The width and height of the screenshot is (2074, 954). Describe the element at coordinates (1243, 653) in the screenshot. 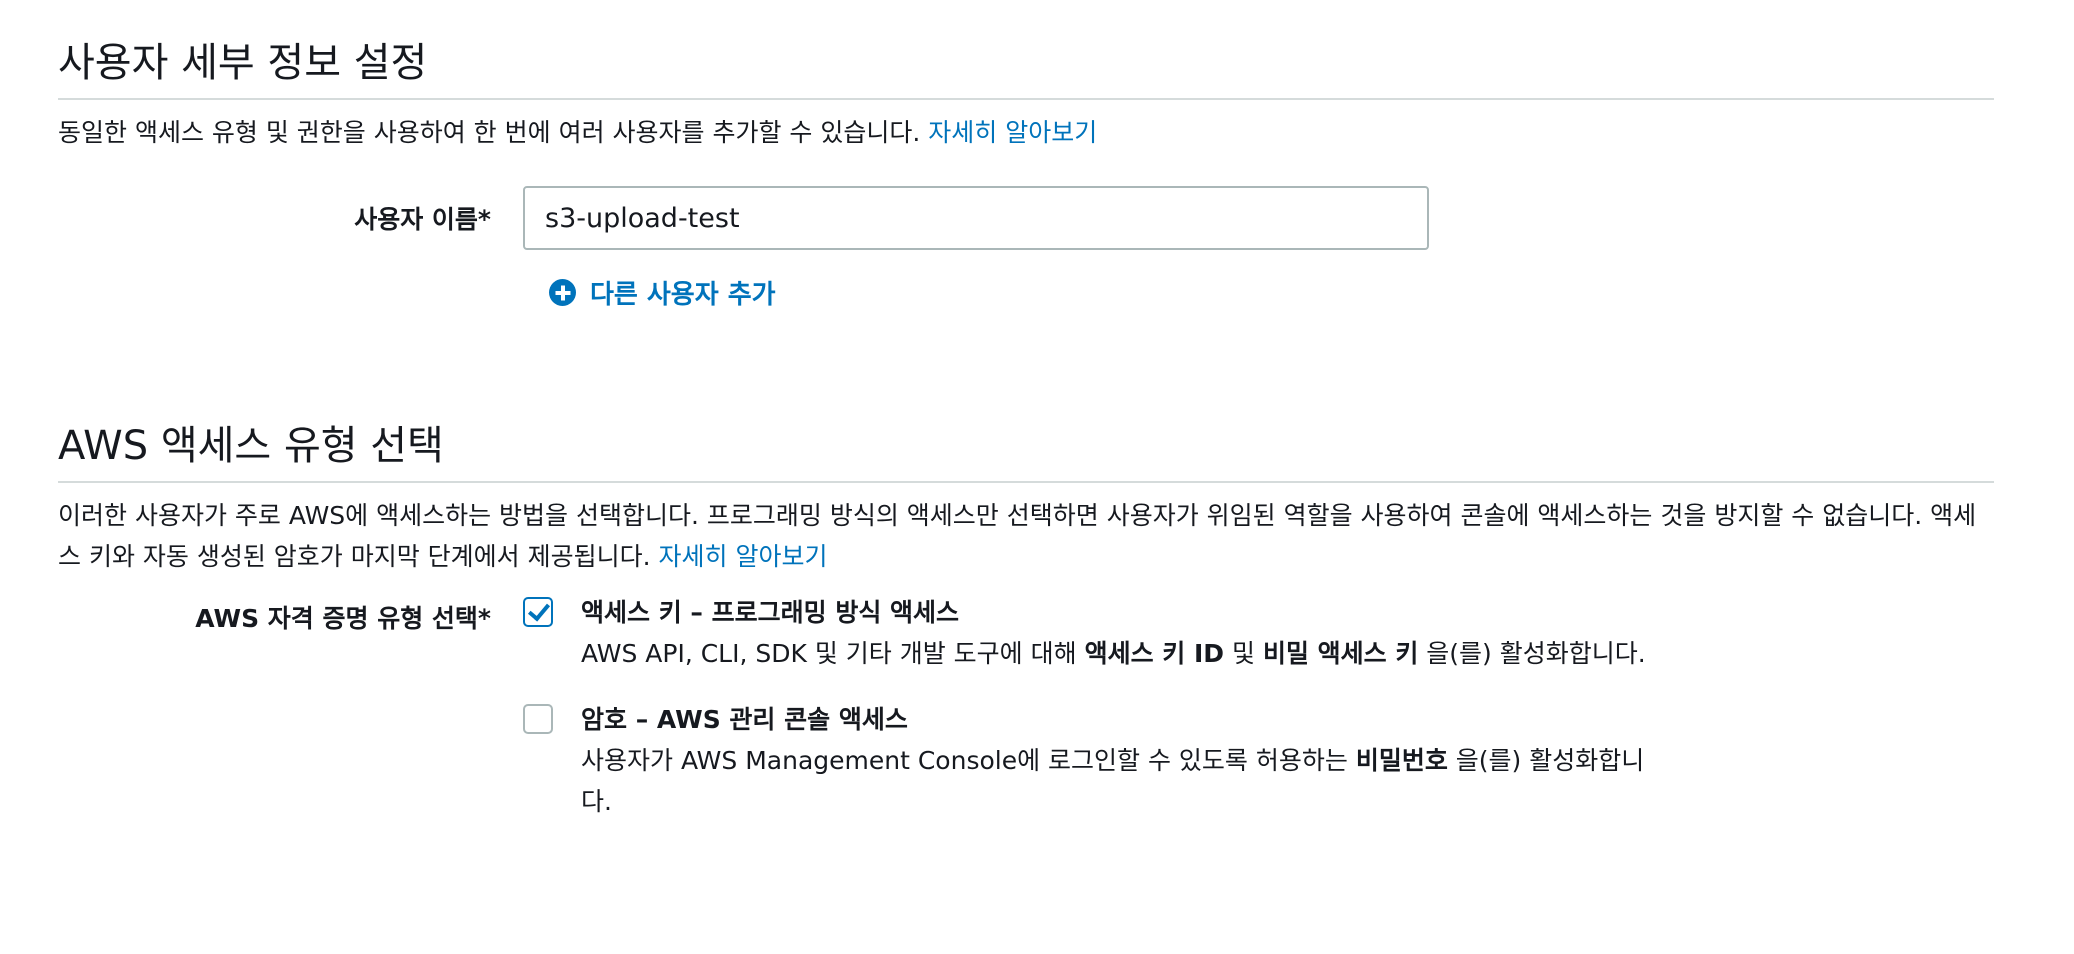

I see `programmatic-access-desc-mid: 및` at that location.